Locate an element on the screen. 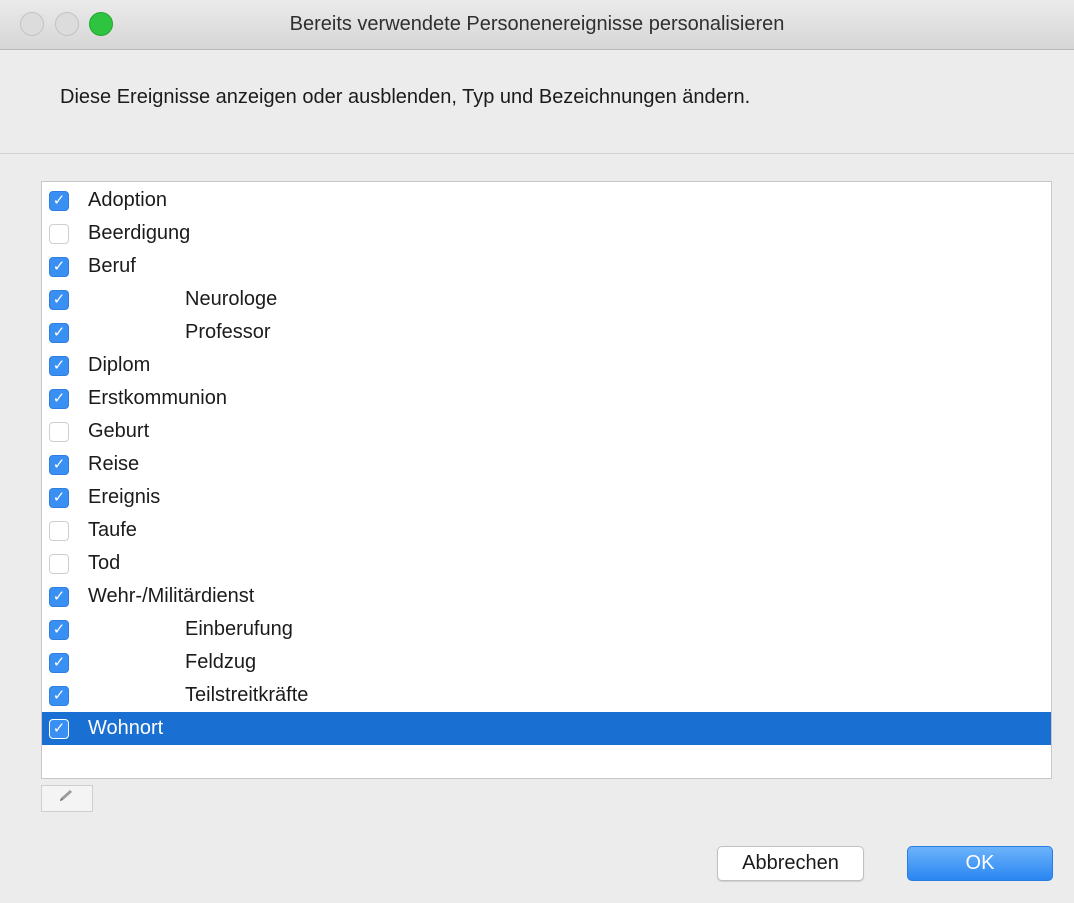 Image resolution: width=1074 pixels, height=903 pixels. edit-button is located at coordinates (67, 798).